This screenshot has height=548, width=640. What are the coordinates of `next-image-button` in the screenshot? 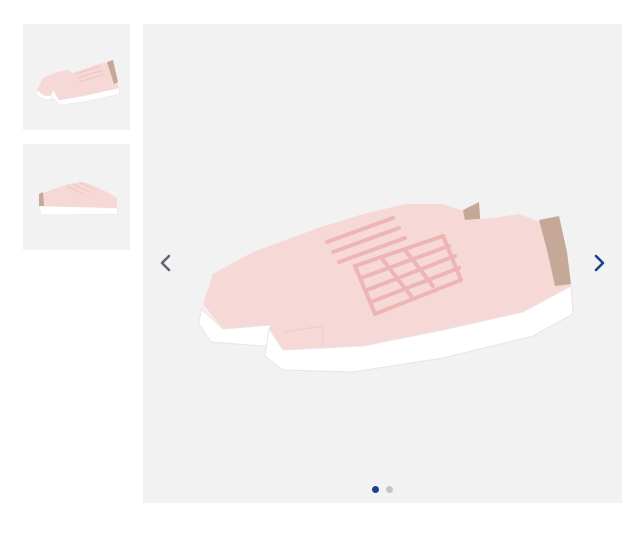 It's located at (599, 263).